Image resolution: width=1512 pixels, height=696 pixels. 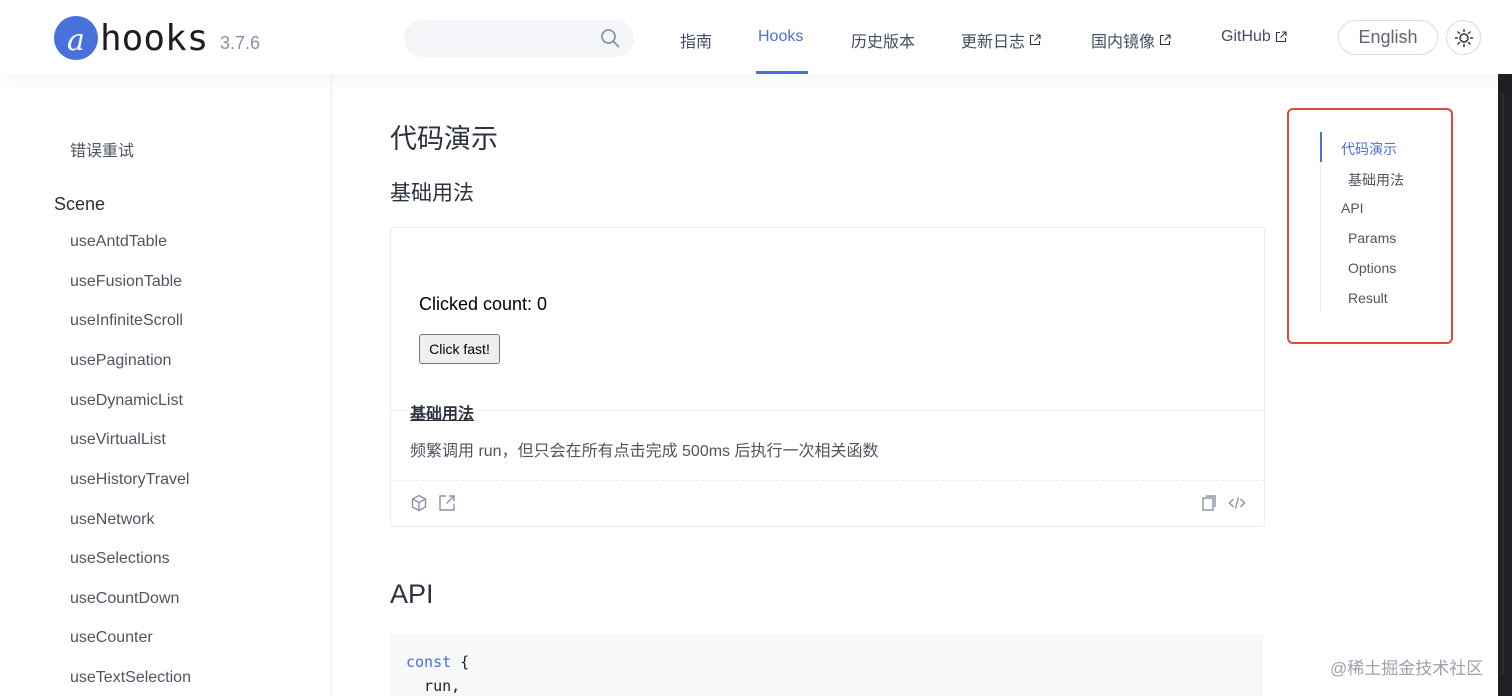 What do you see at coordinates (1123, 42) in the screenshot?
I see `nav-label: 国内镜像` at bounding box center [1123, 42].